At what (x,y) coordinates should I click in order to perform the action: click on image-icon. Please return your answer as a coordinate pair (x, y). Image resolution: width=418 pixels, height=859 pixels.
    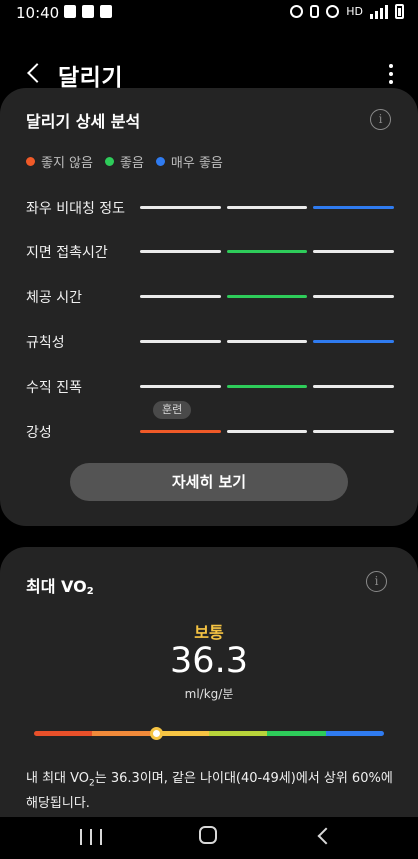
    Looking at the image, I should click on (88, 11).